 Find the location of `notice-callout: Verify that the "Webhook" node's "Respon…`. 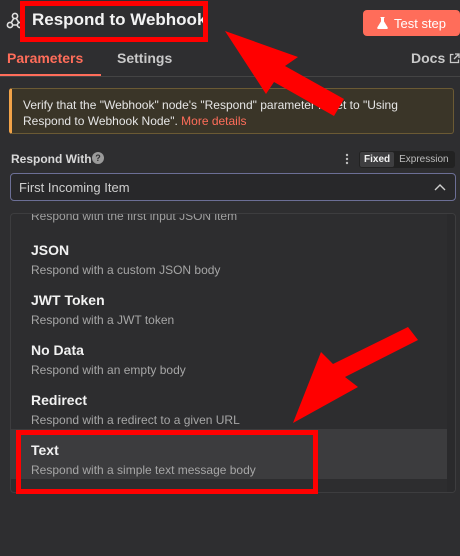

notice-callout: Verify that the "Webhook" node's "Respon… is located at coordinates (231, 111).